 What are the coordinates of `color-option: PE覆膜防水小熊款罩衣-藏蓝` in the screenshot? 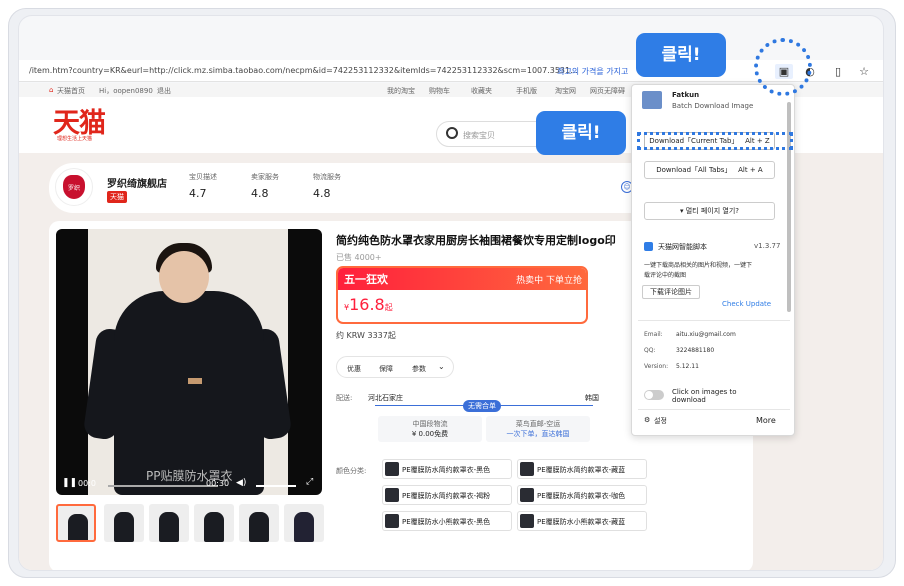 It's located at (582, 521).